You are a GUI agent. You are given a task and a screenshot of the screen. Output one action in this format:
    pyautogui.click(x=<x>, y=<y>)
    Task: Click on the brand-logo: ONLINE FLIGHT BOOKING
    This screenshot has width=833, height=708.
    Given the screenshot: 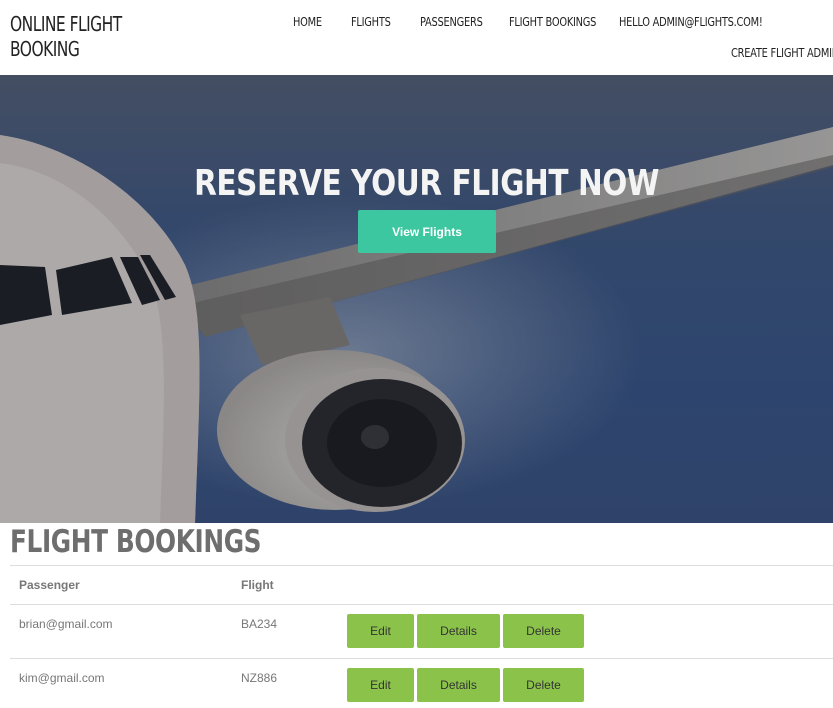 What is the action you would take?
    pyautogui.click(x=70, y=37)
    